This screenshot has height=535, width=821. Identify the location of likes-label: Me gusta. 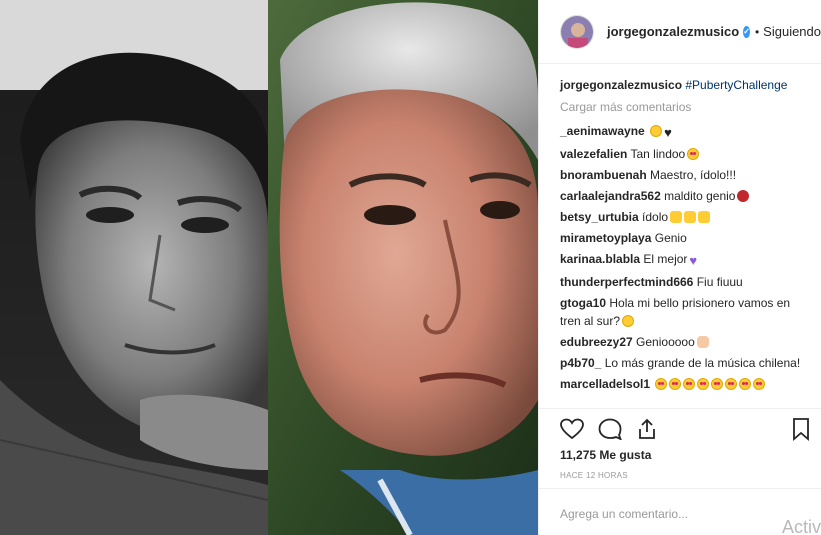
(625, 455).